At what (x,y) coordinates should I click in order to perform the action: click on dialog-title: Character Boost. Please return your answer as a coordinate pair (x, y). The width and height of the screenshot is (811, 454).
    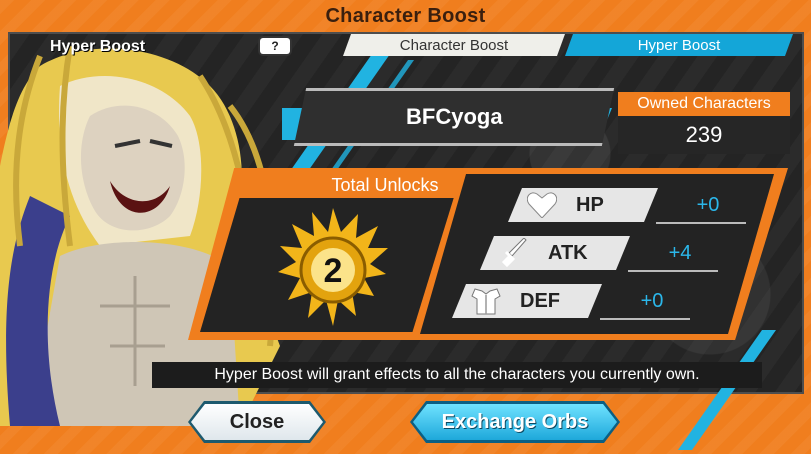
    Looking at the image, I should click on (405, 15).